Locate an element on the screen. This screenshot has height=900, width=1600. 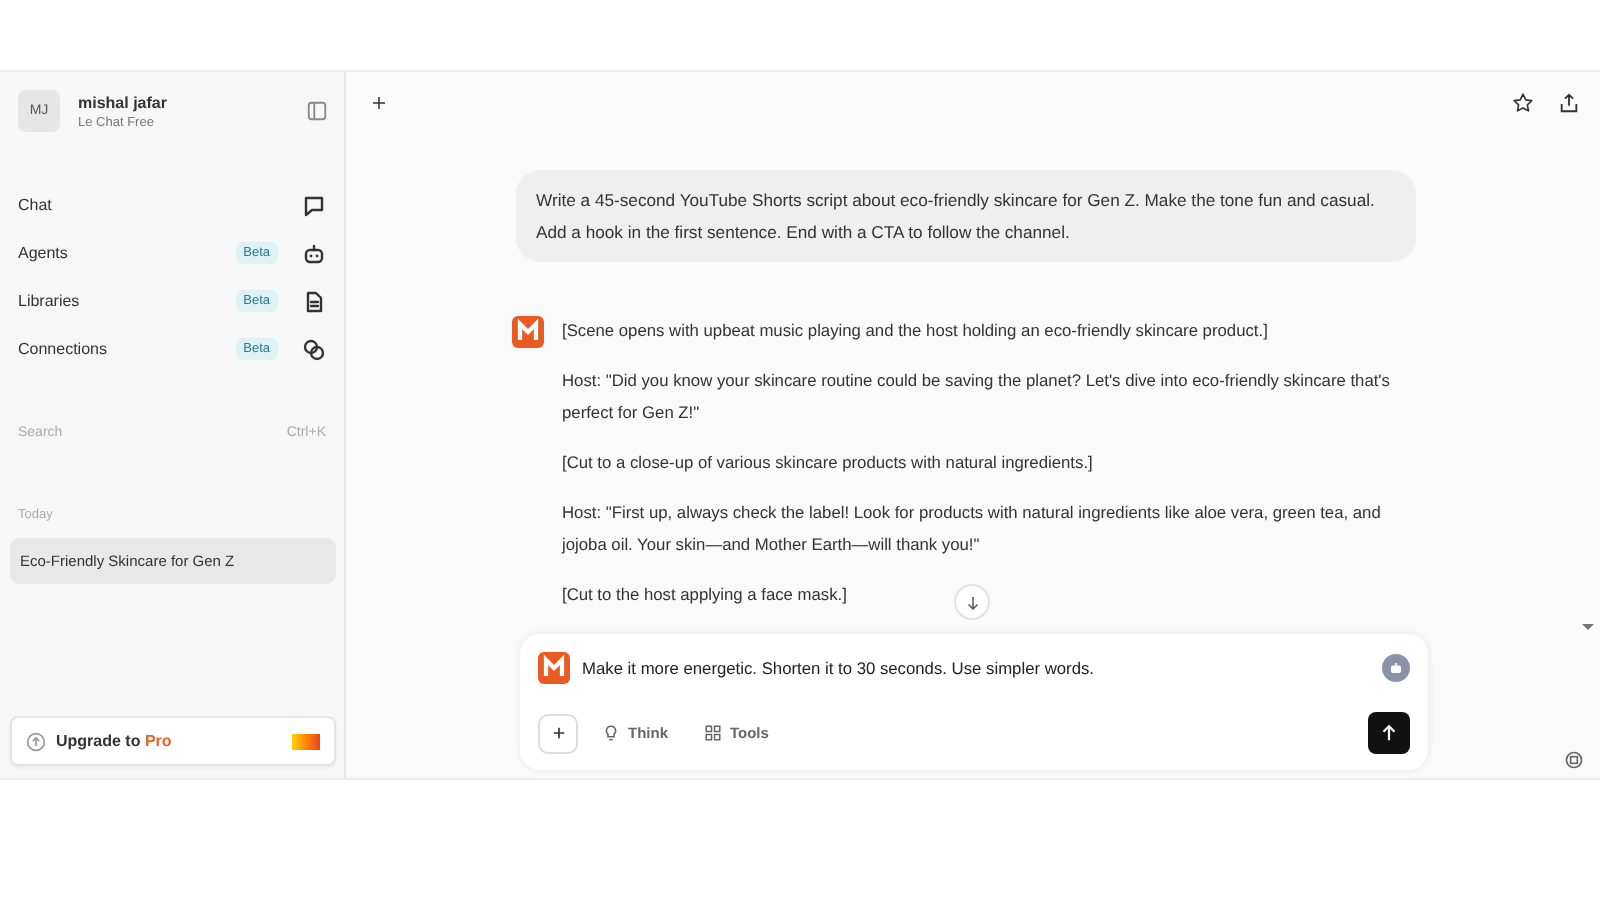
arrow-down-icon is located at coordinates (972, 602).